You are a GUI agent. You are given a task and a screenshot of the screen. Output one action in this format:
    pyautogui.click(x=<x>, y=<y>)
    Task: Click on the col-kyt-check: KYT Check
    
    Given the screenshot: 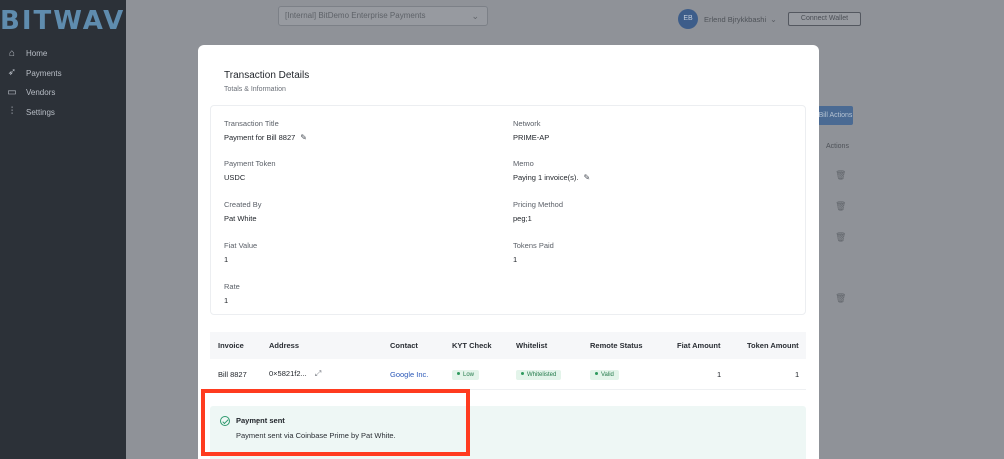 What is the action you would take?
    pyautogui.click(x=472, y=345)
    